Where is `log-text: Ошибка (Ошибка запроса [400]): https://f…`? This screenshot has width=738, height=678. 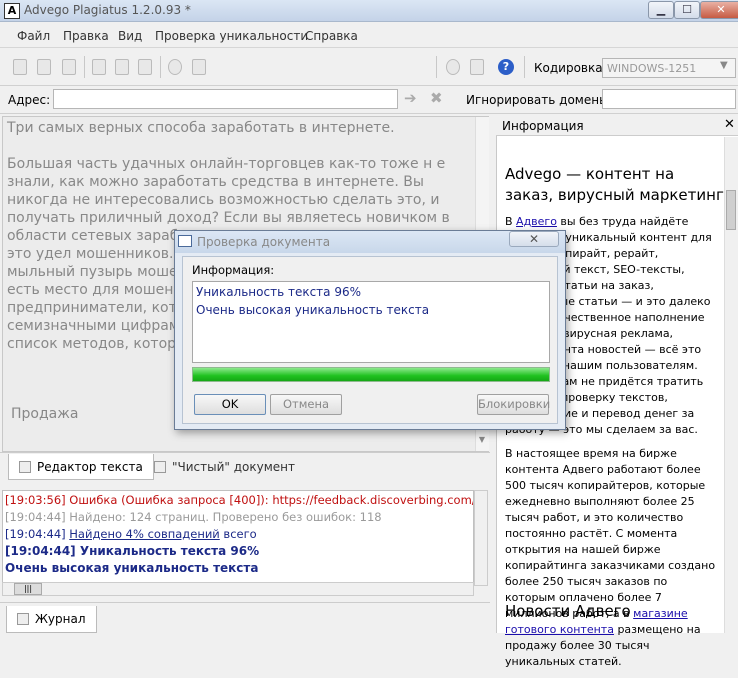
log-text: Ошибка (Ошибка запроса [400]): https://f… is located at coordinates (269, 500).